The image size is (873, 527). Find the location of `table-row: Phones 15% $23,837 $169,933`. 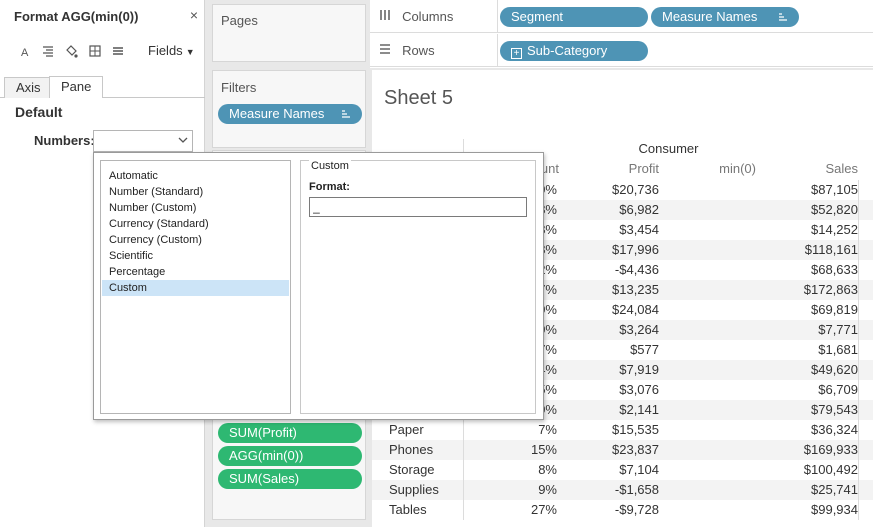

table-row: Phones 15% $23,837 $169,933 is located at coordinates (622, 450).